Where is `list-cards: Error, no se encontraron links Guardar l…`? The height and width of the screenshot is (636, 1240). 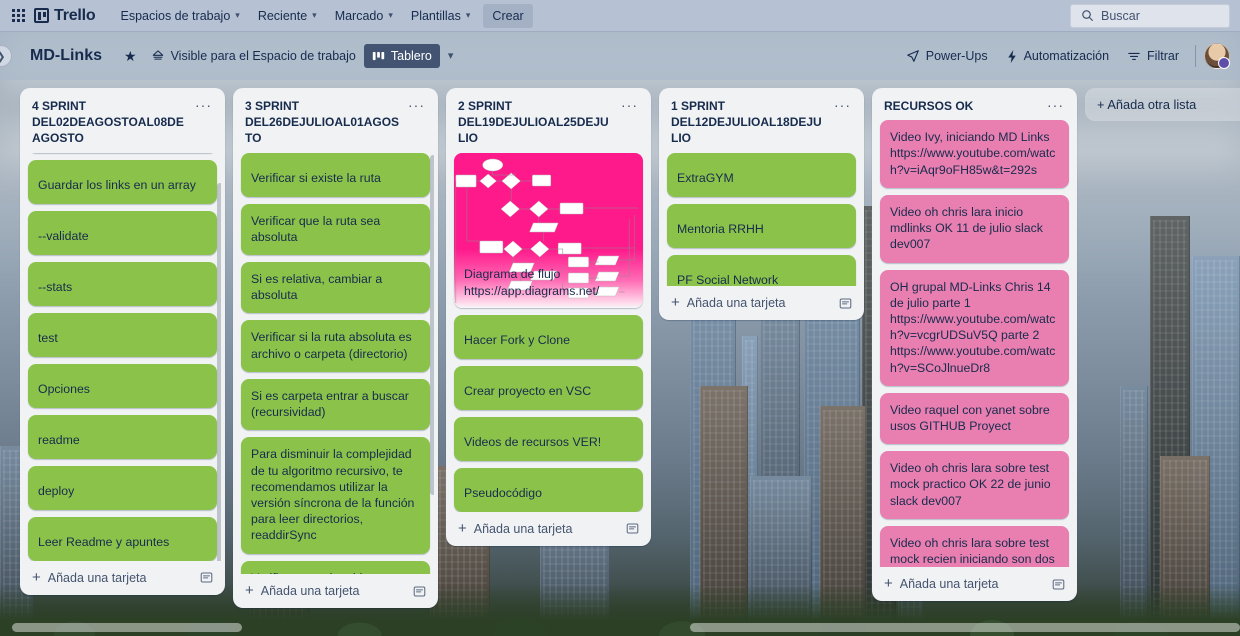 list-cards: Error, no se encontraron links Guardar l… is located at coordinates (122, 357).